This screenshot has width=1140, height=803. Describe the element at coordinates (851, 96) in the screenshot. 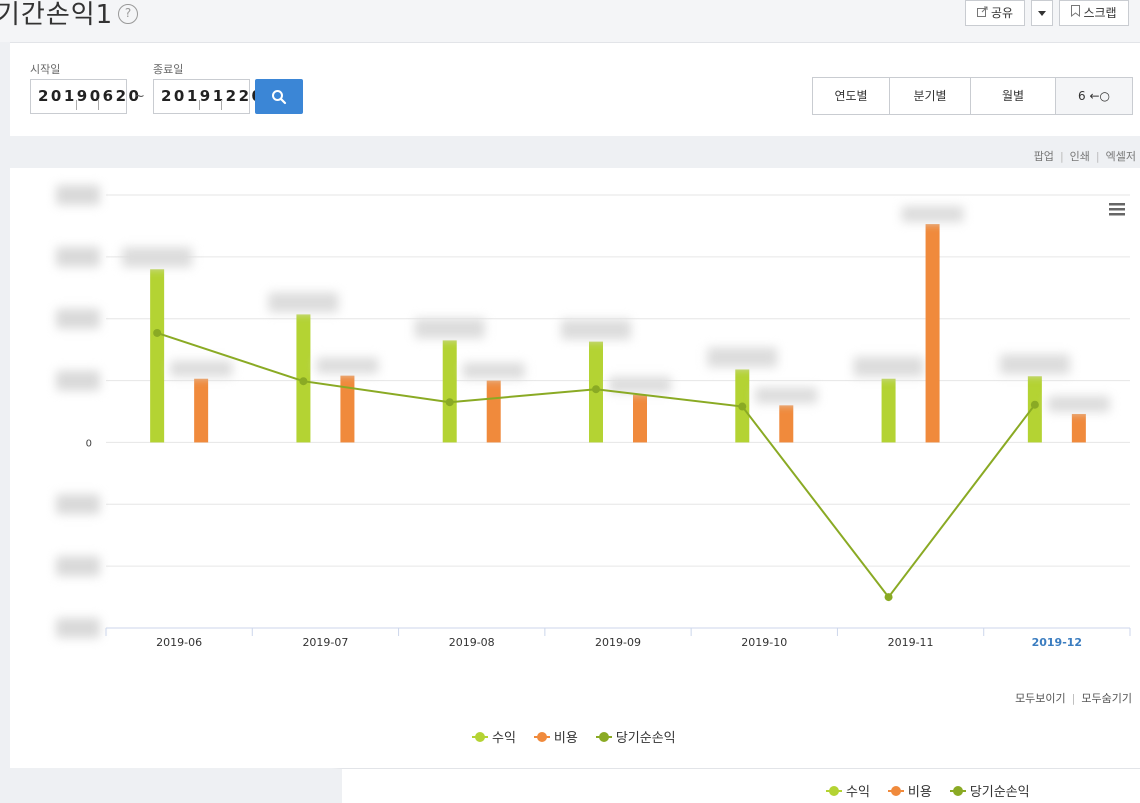

I see `period-yearly-button: 연도별` at that location.